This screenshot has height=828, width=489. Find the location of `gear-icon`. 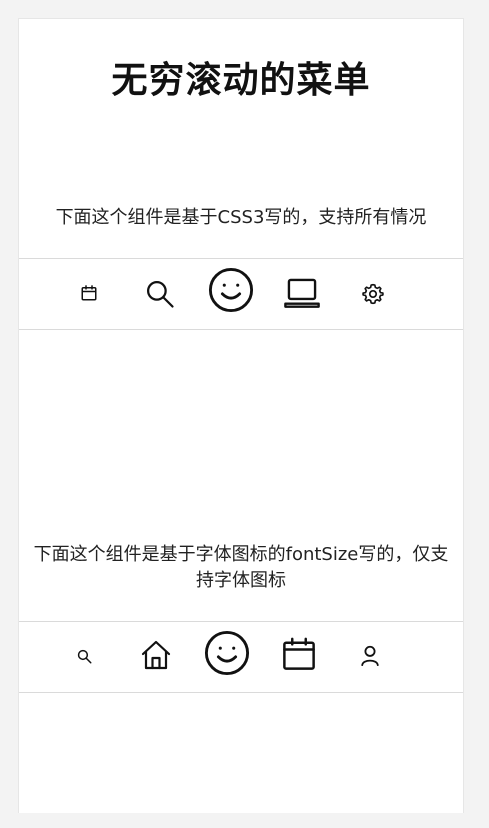

gear-icon is located at coordinates (373, 294).